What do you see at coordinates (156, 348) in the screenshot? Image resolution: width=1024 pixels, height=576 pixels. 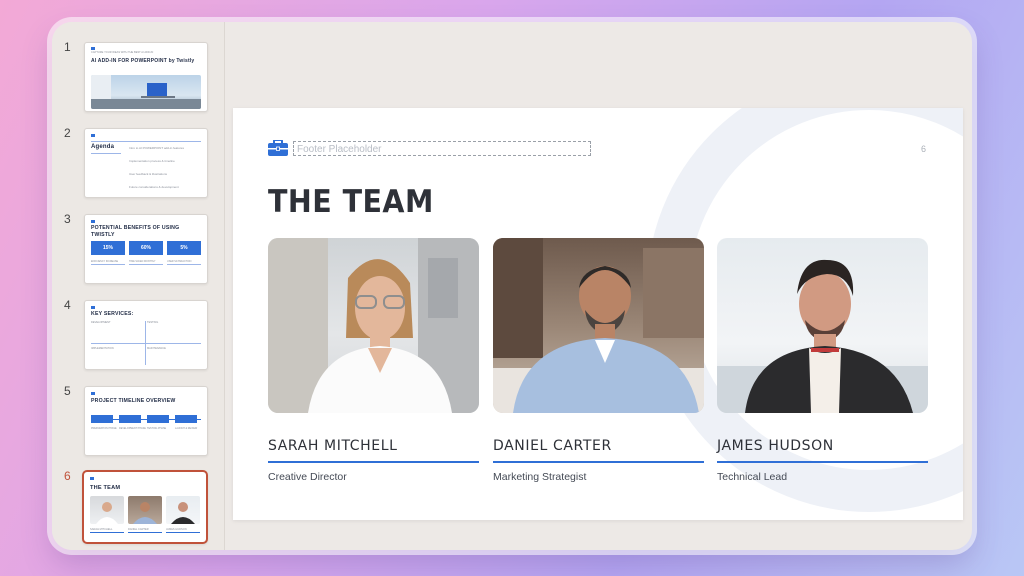 I see `service-label: MAINTENANCE` at bounding box center [156, 348].